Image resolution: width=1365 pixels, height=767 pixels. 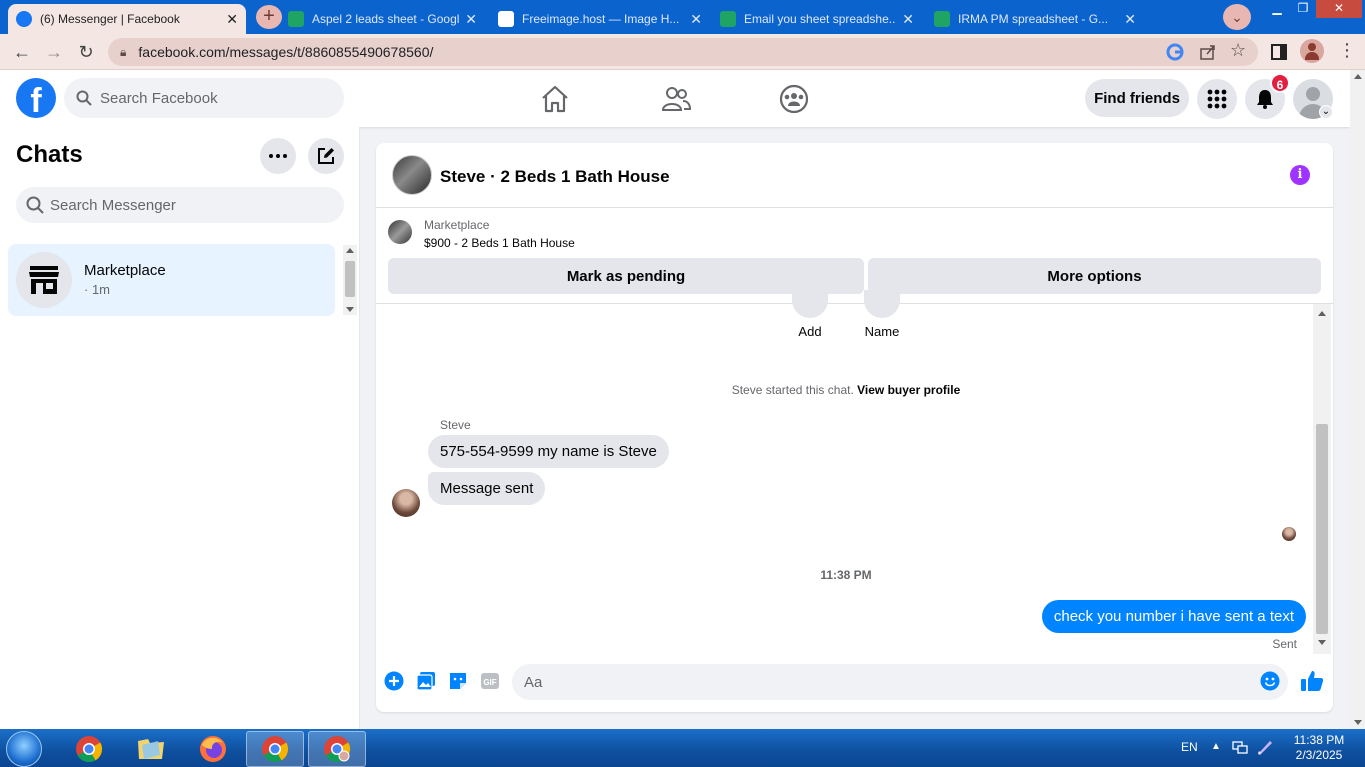 What do you see at coordinates (22, 52) in the screenshot?
I see `back-icon: ←` at bounding box center [22, 52].